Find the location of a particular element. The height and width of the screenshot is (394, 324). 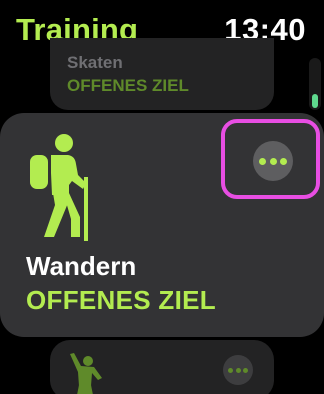

hiking-icon is located at coordinates (59, 187).